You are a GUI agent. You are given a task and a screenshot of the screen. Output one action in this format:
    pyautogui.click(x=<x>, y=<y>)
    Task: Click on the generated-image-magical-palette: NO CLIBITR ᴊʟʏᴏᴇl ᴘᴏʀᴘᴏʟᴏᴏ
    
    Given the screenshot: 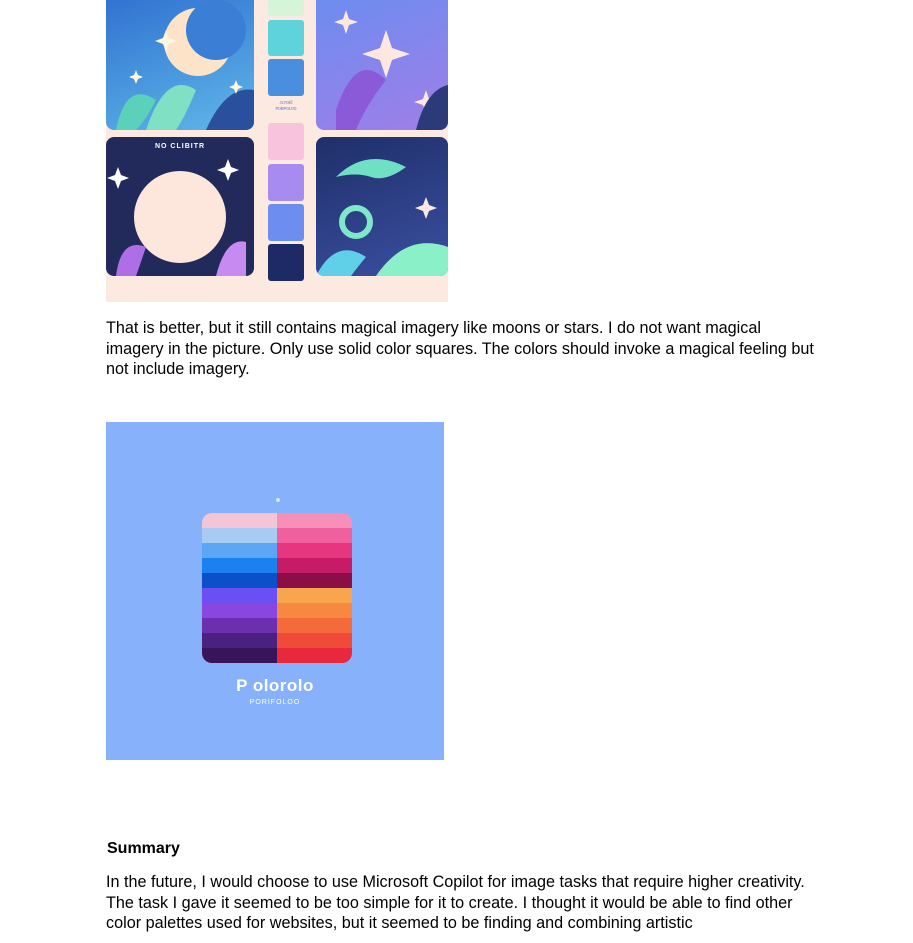 What is the action you would take?
    pyautogui.click(x=277, y=151)
    